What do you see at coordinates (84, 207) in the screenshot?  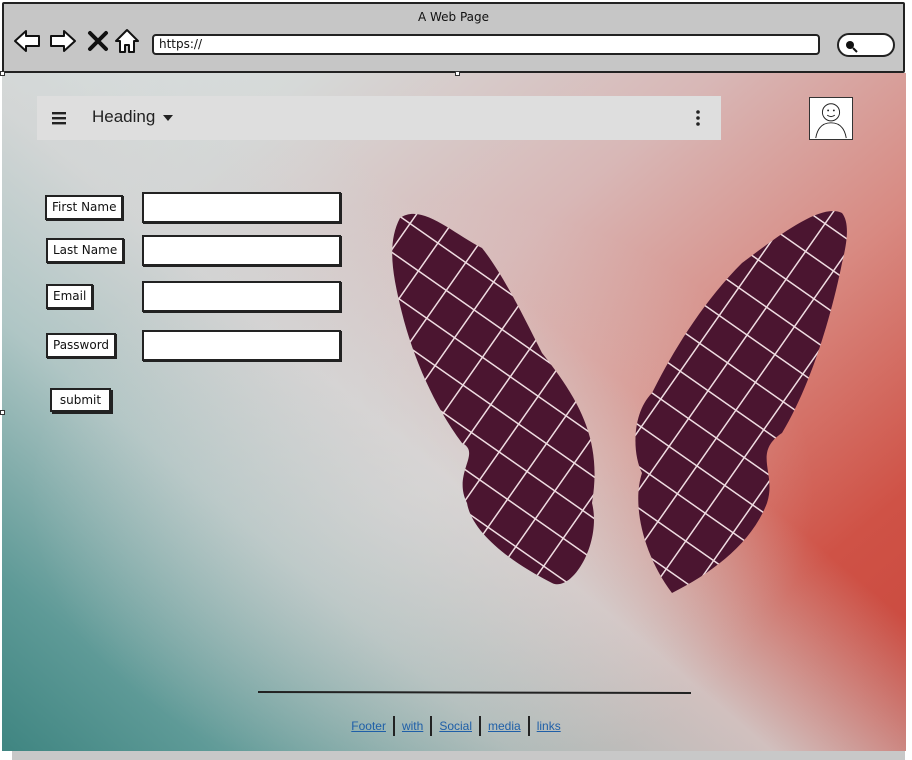 I see `first-name-label: First Name` at bounding box center [84, 207].